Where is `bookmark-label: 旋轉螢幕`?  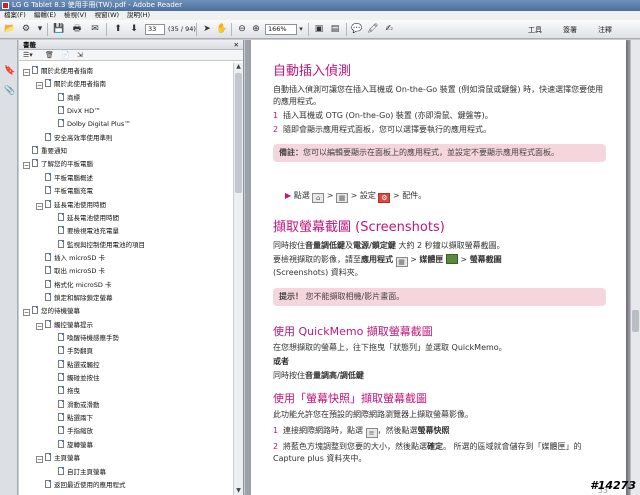
bookmark-label: 旋轉螢幕 is located at coordinates (80, 444).